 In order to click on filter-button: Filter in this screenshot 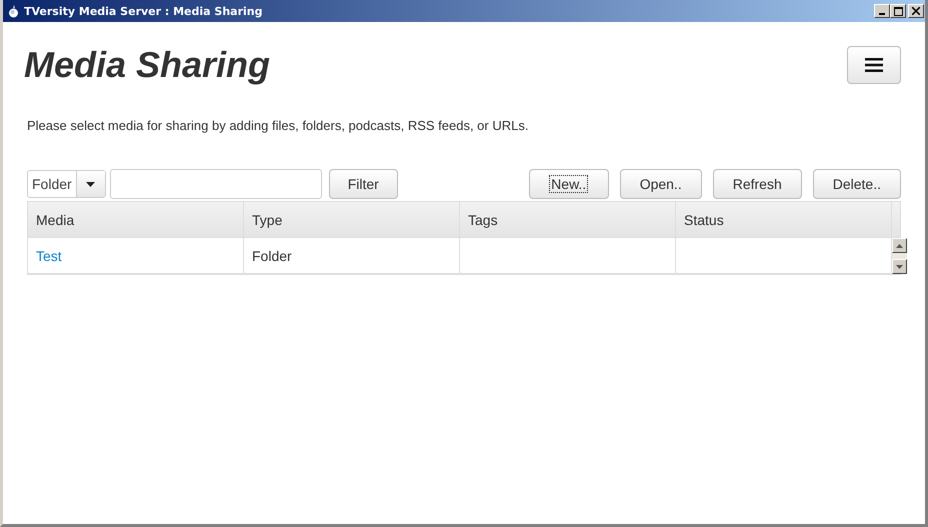, I will do `click(363, 184)`.